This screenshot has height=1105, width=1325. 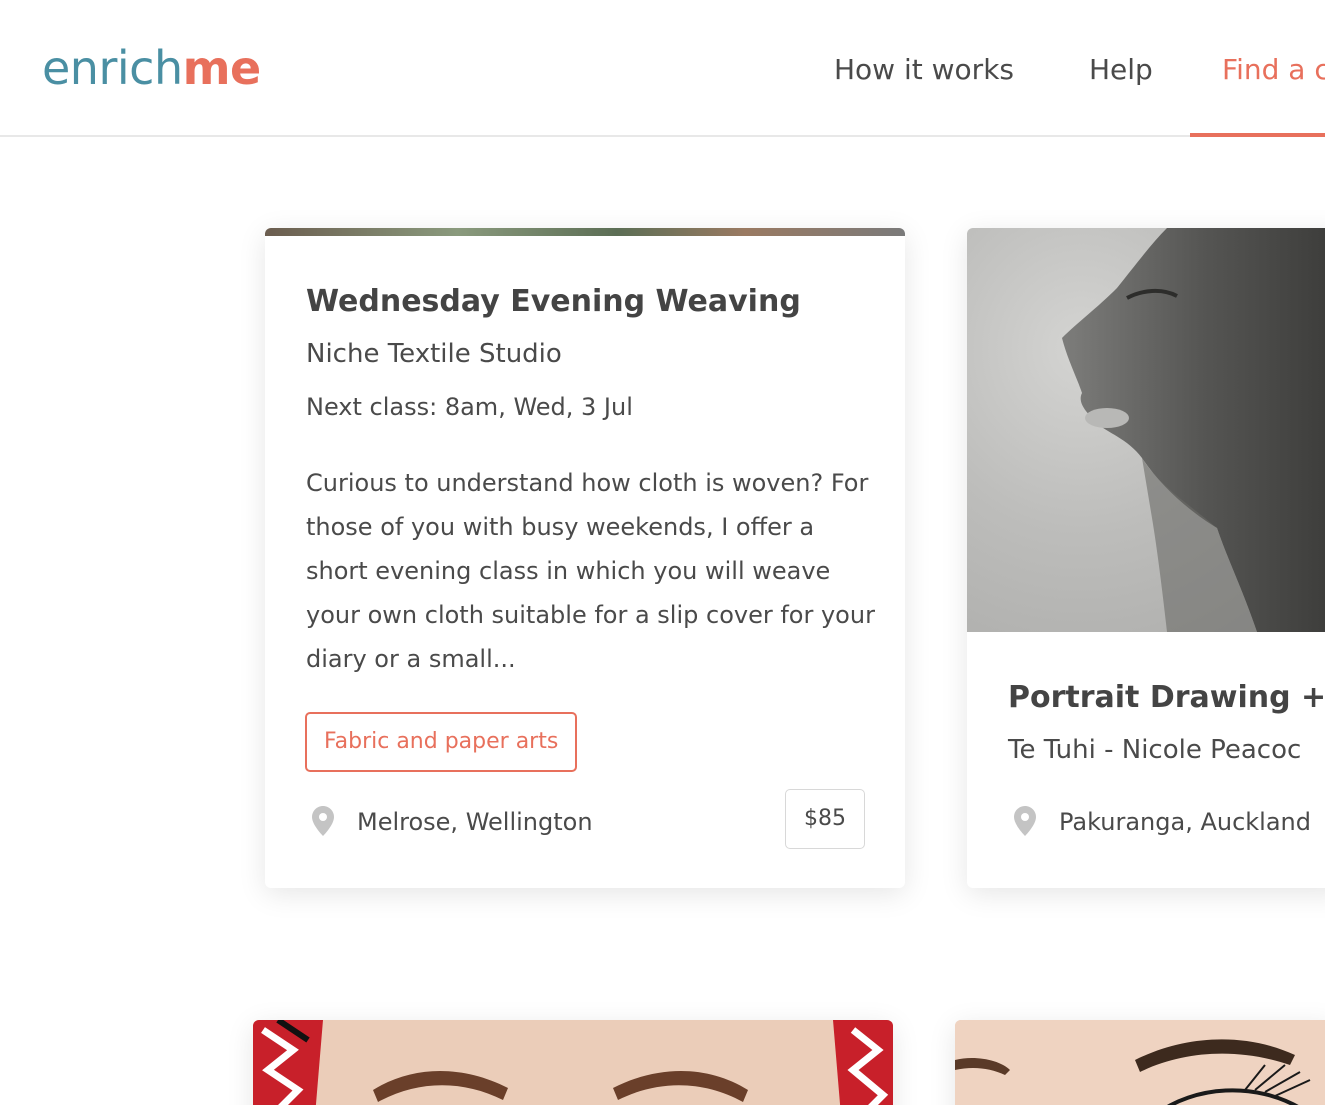 I want to click on nav-help: Help, so click(x=1121, y=70).